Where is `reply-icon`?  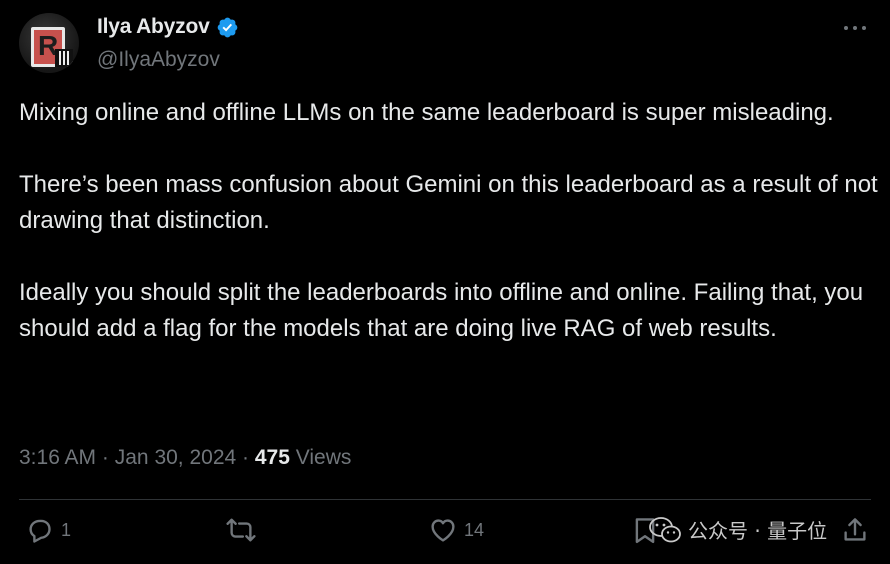
reply-icon is located at coordinates (40, 531).